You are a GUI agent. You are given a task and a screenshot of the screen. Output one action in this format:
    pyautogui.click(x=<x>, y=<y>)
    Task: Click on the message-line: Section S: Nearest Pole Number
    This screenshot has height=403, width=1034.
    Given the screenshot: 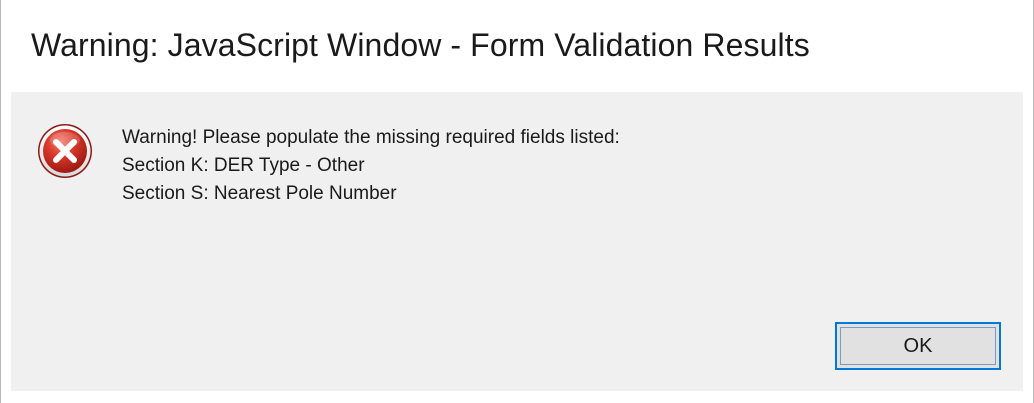 What is the action you would take?
    pyautogui.click(x=259, y=193)
    